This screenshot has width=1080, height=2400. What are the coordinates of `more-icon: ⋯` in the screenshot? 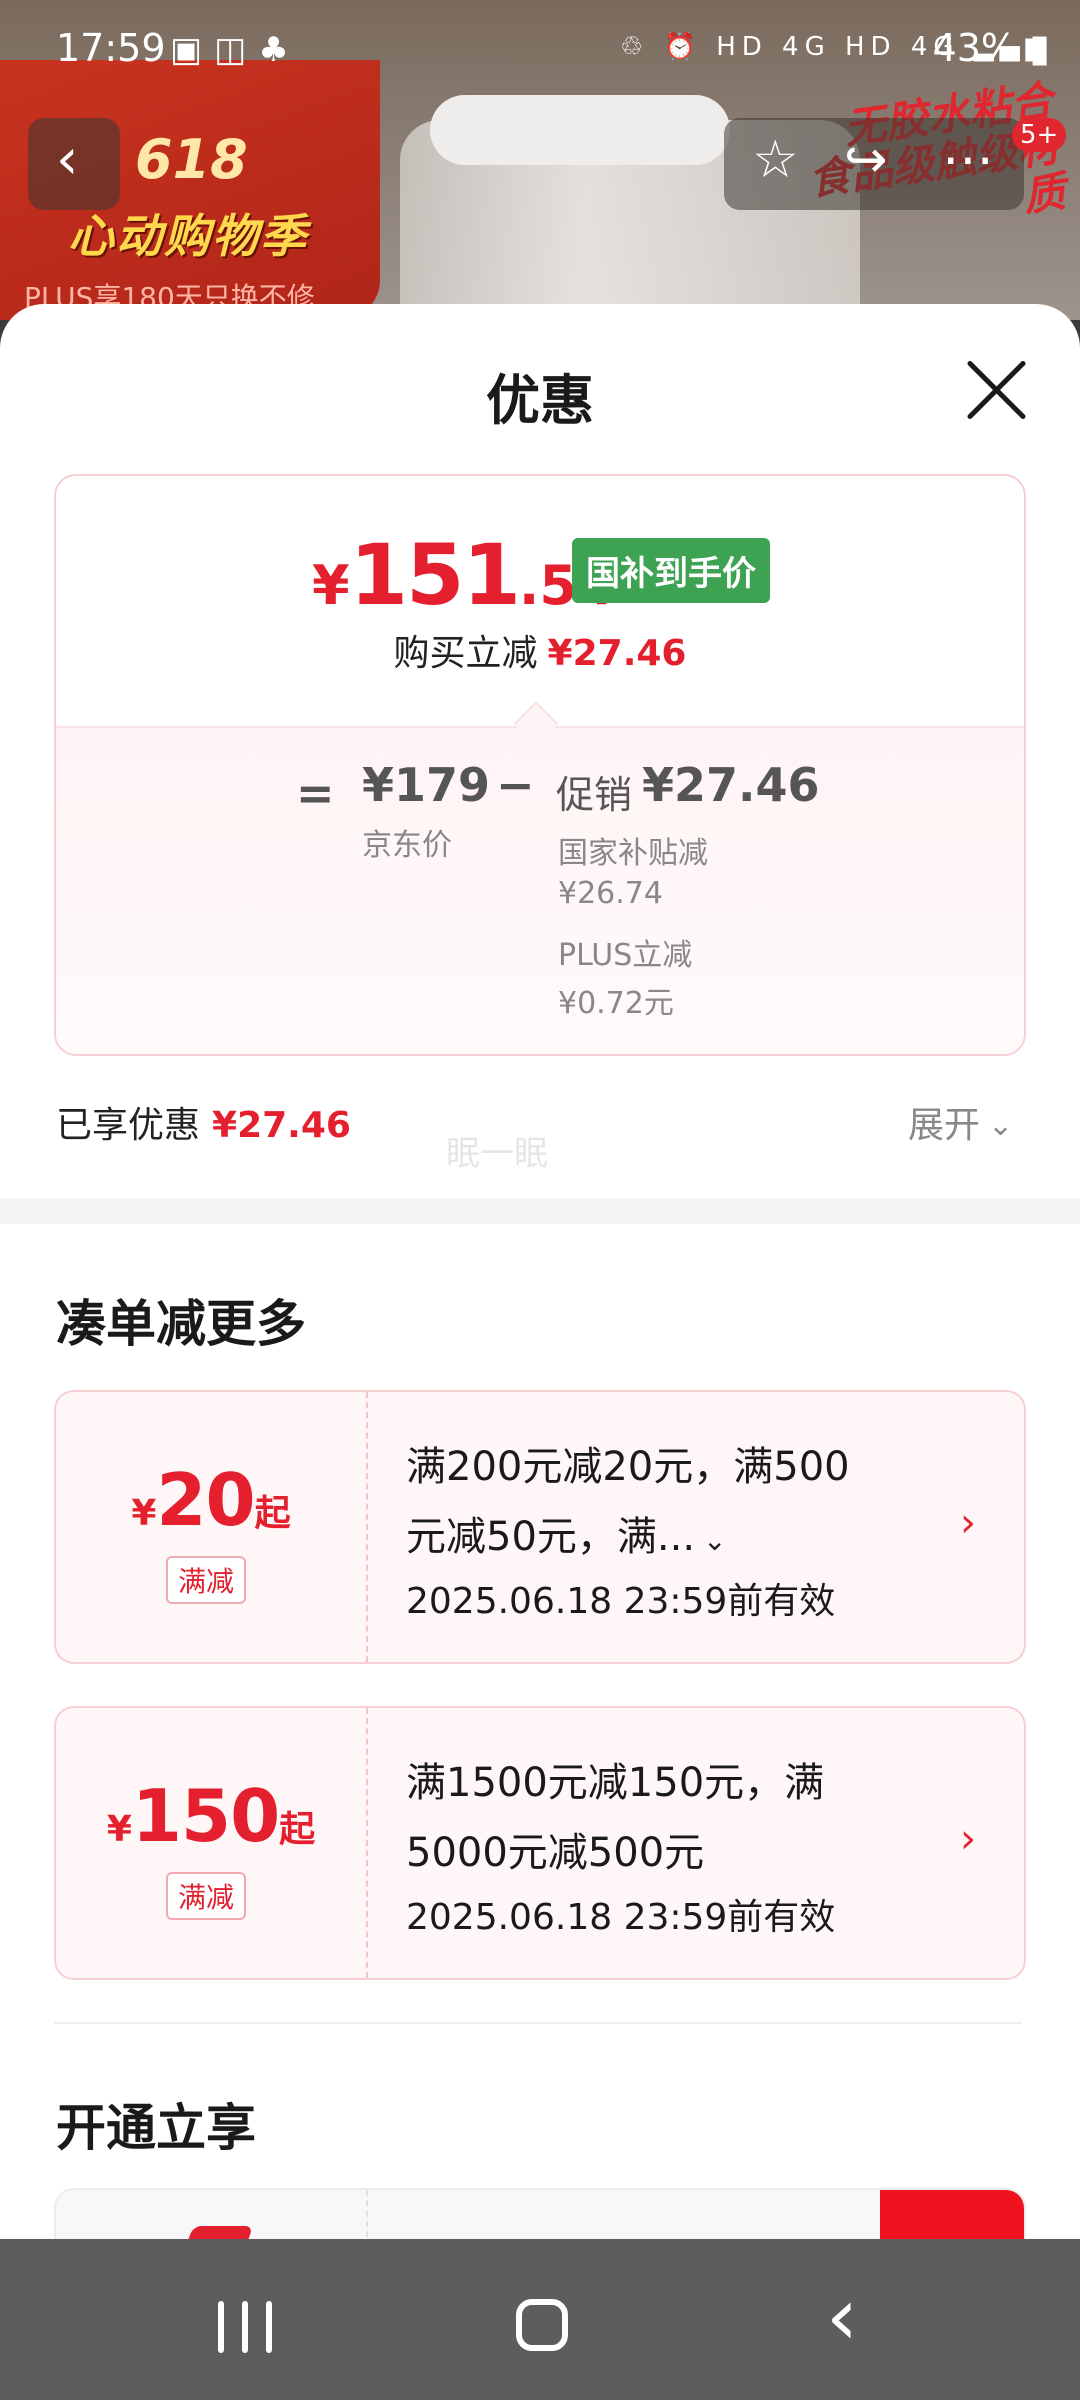 It's located at (968, 160).